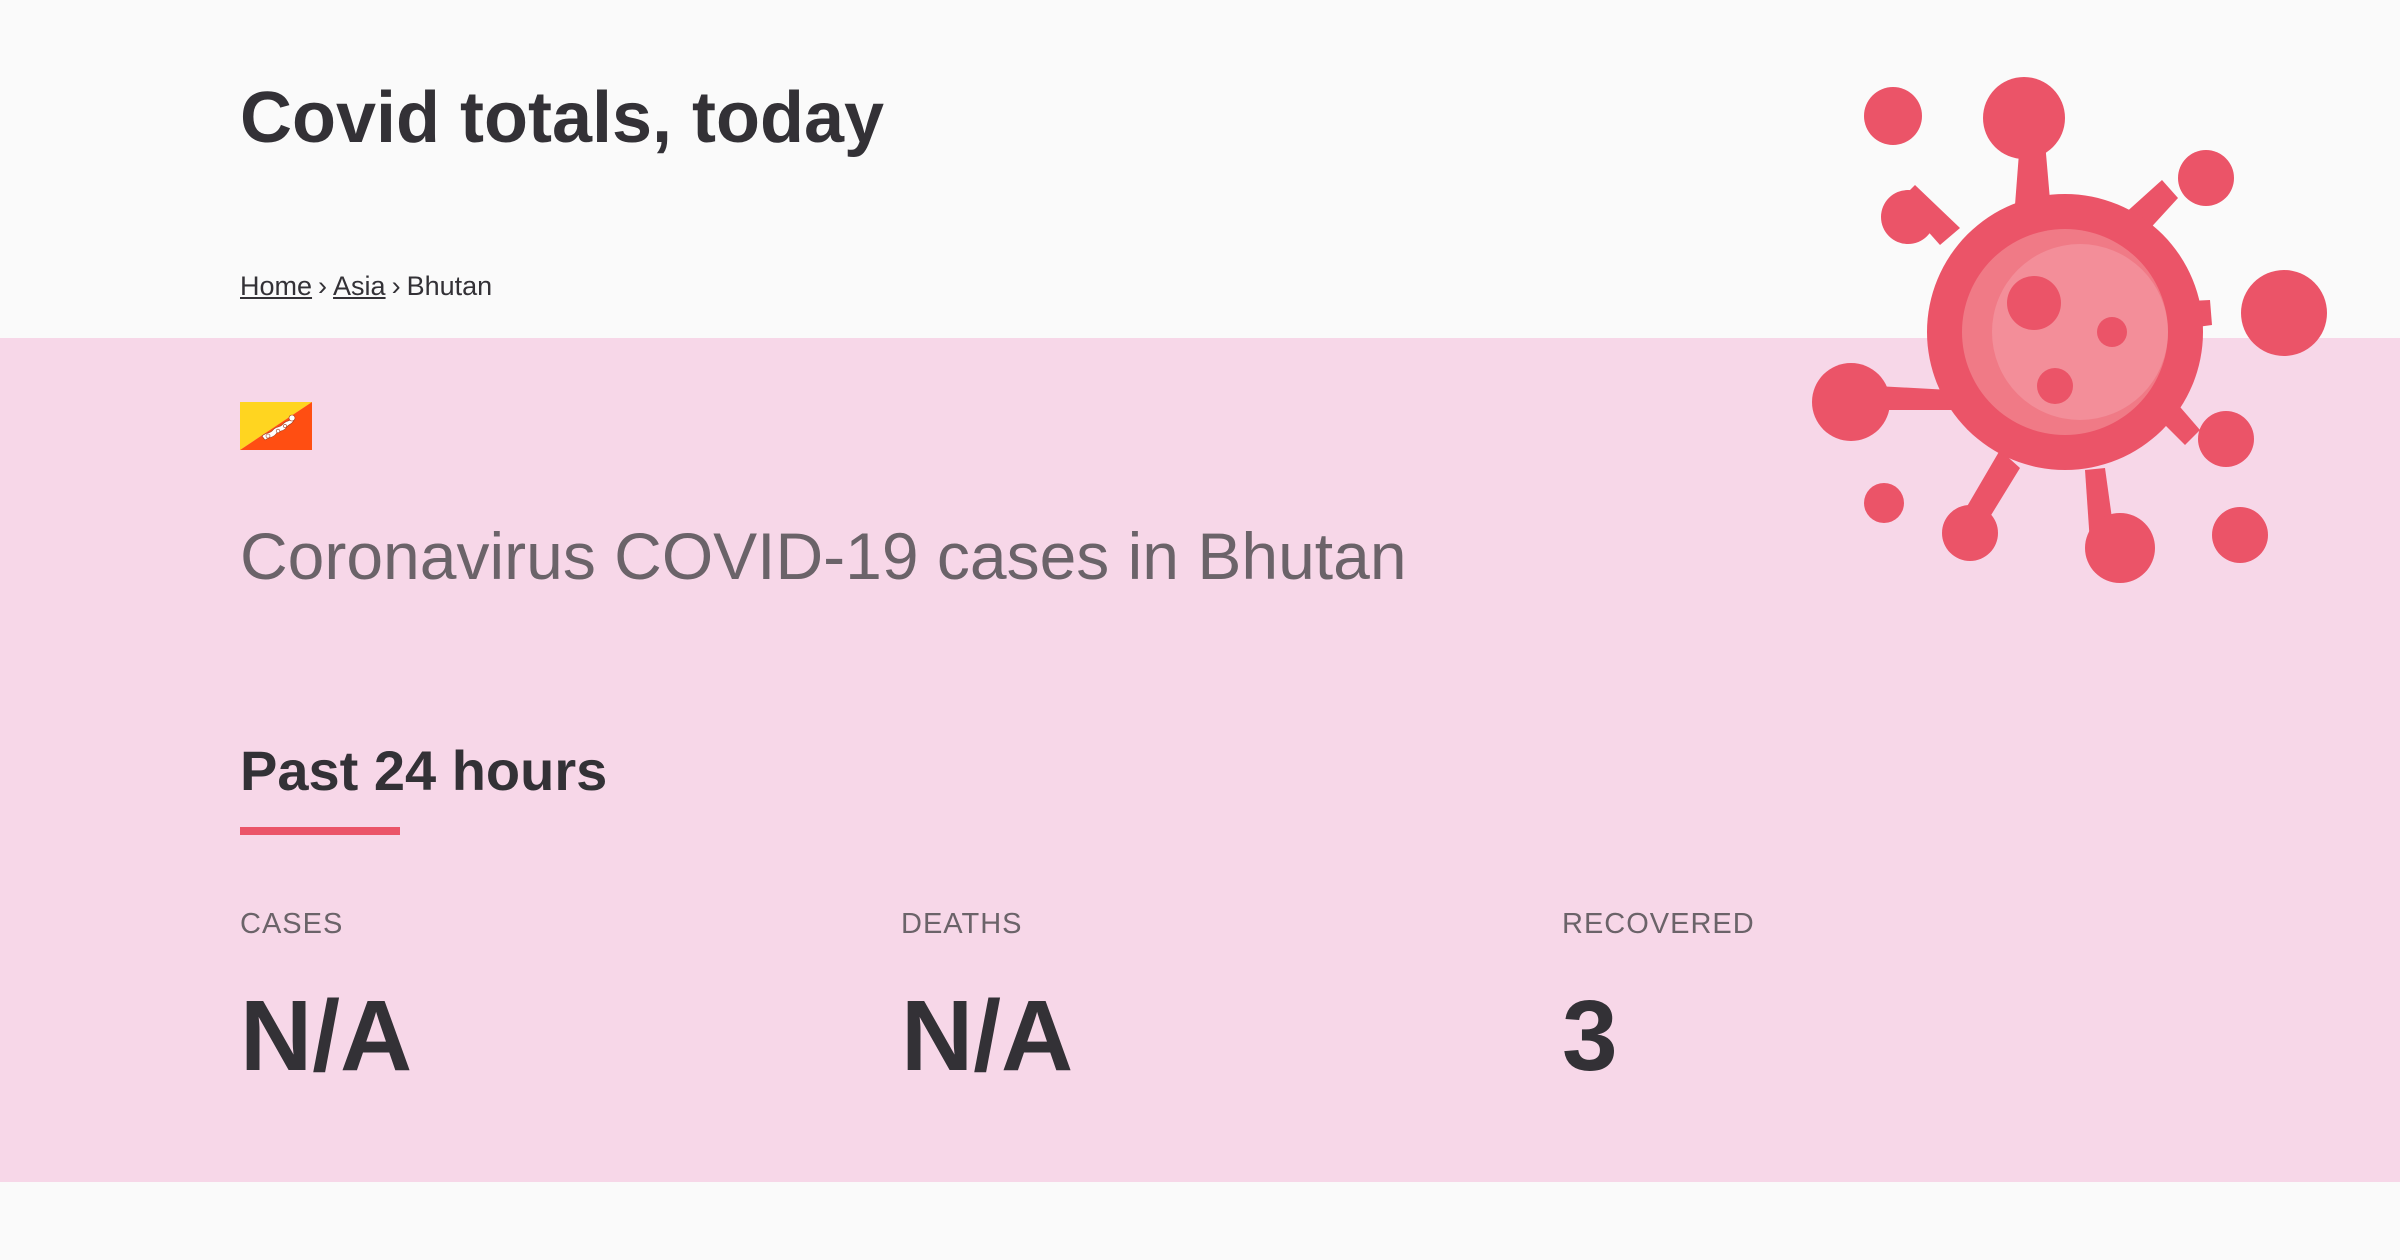  I want to click on stat-label: DEATHS, so click(962, 924).